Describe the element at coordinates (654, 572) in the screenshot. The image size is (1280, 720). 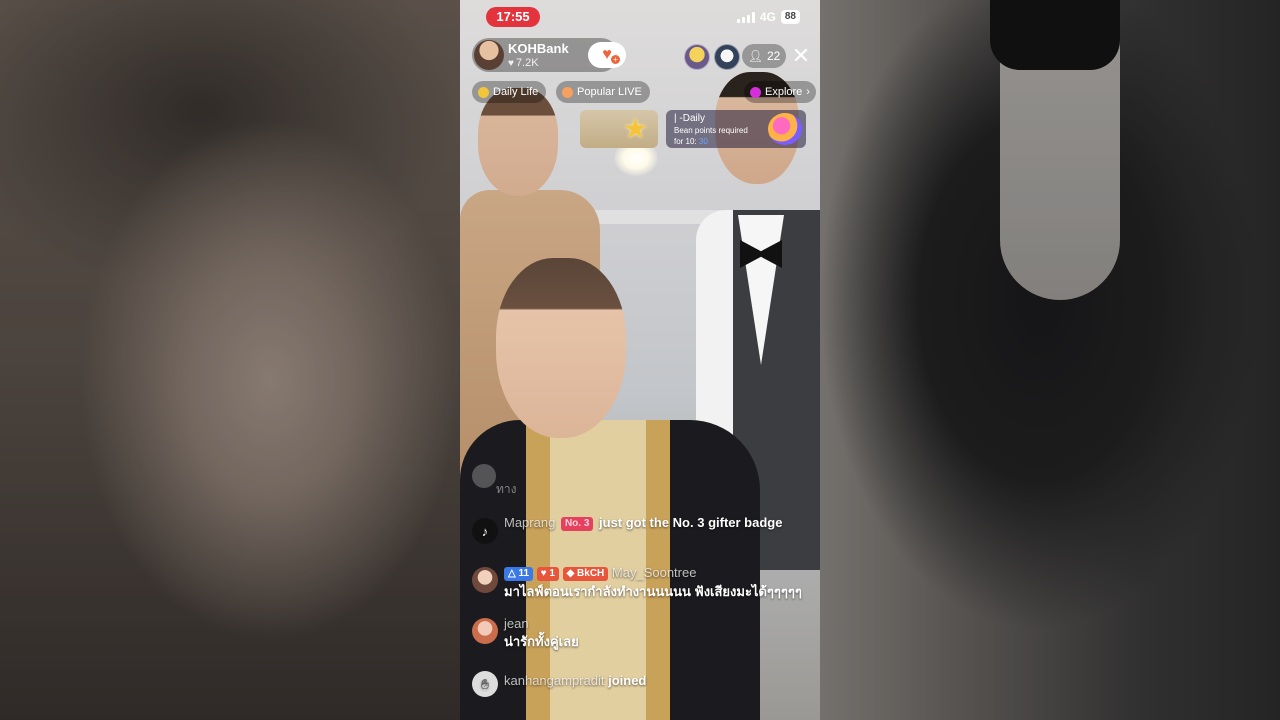
I see `chat-username: May_Soontree` at that location.